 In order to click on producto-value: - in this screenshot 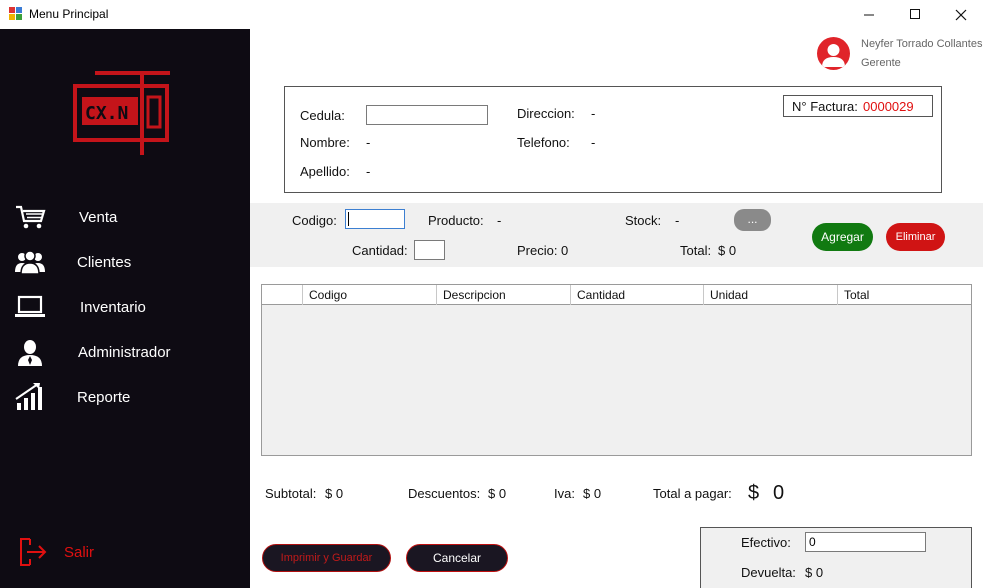, I will do `click(499, 220)`.